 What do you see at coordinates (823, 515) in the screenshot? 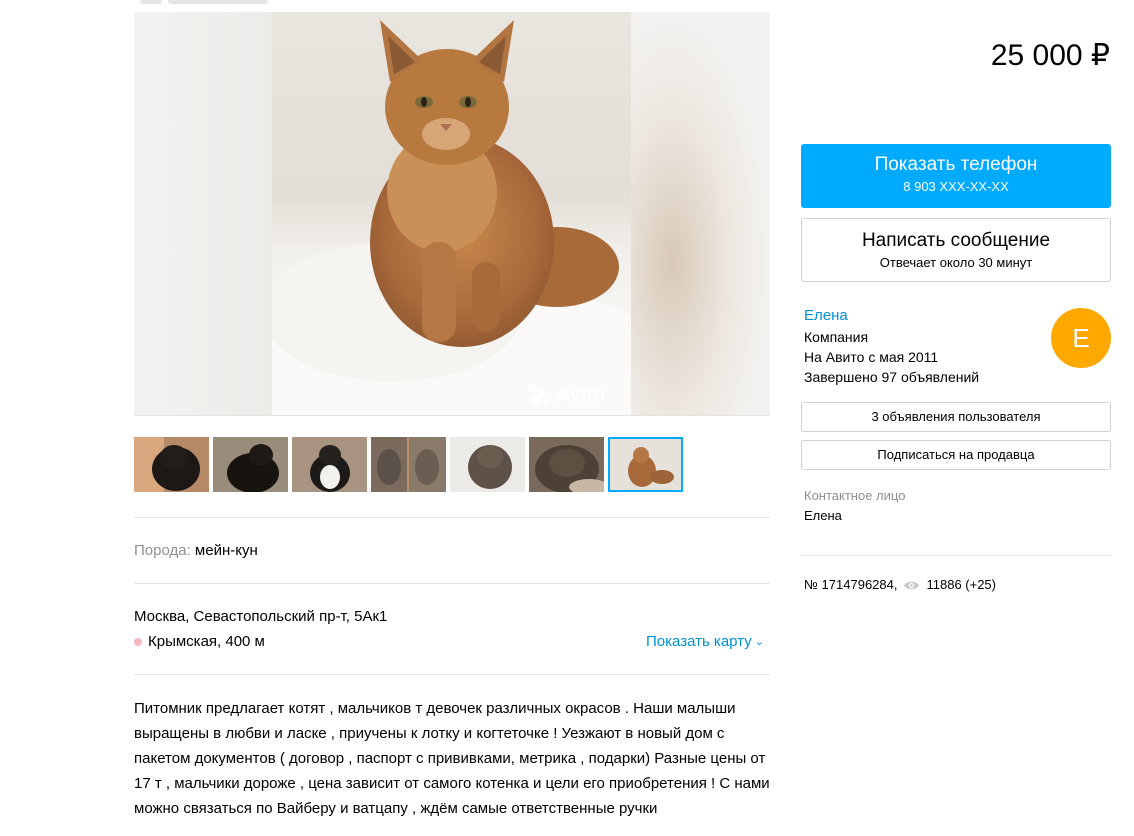
I see `contact-name: Елена` at bounding box center [823, 515].